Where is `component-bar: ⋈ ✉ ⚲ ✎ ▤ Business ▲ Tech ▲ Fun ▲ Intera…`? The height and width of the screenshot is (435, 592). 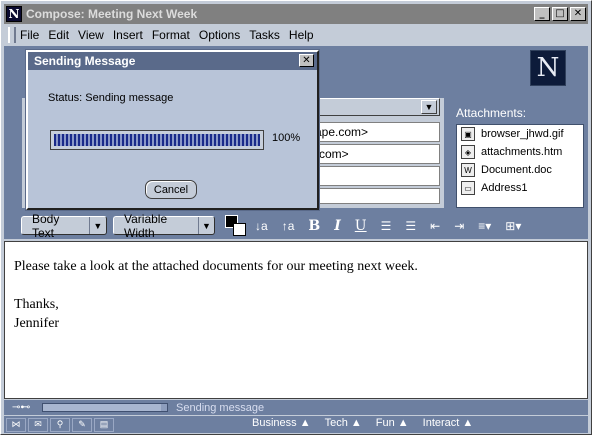
component-bar: ⋈ ✉ ⚲ ✎ ▤ Business ▲ Tech ▲ Fun ▲ Intera… is located at coordinates (296, 424).